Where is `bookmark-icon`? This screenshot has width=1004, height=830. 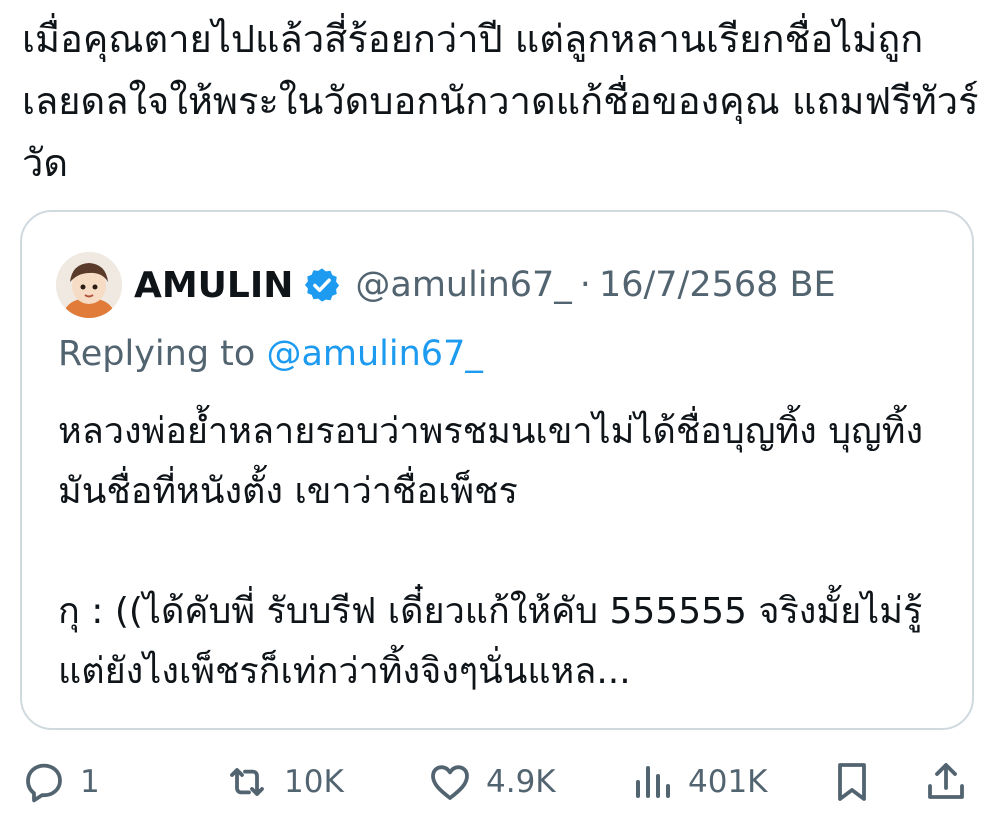 bookmark-icon is located at coordinates (852, 782).